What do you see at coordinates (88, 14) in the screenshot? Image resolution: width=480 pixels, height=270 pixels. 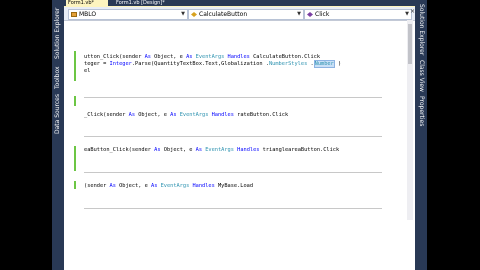 I see `class-combo-value: MBLO` at bounding box center [88, 14].